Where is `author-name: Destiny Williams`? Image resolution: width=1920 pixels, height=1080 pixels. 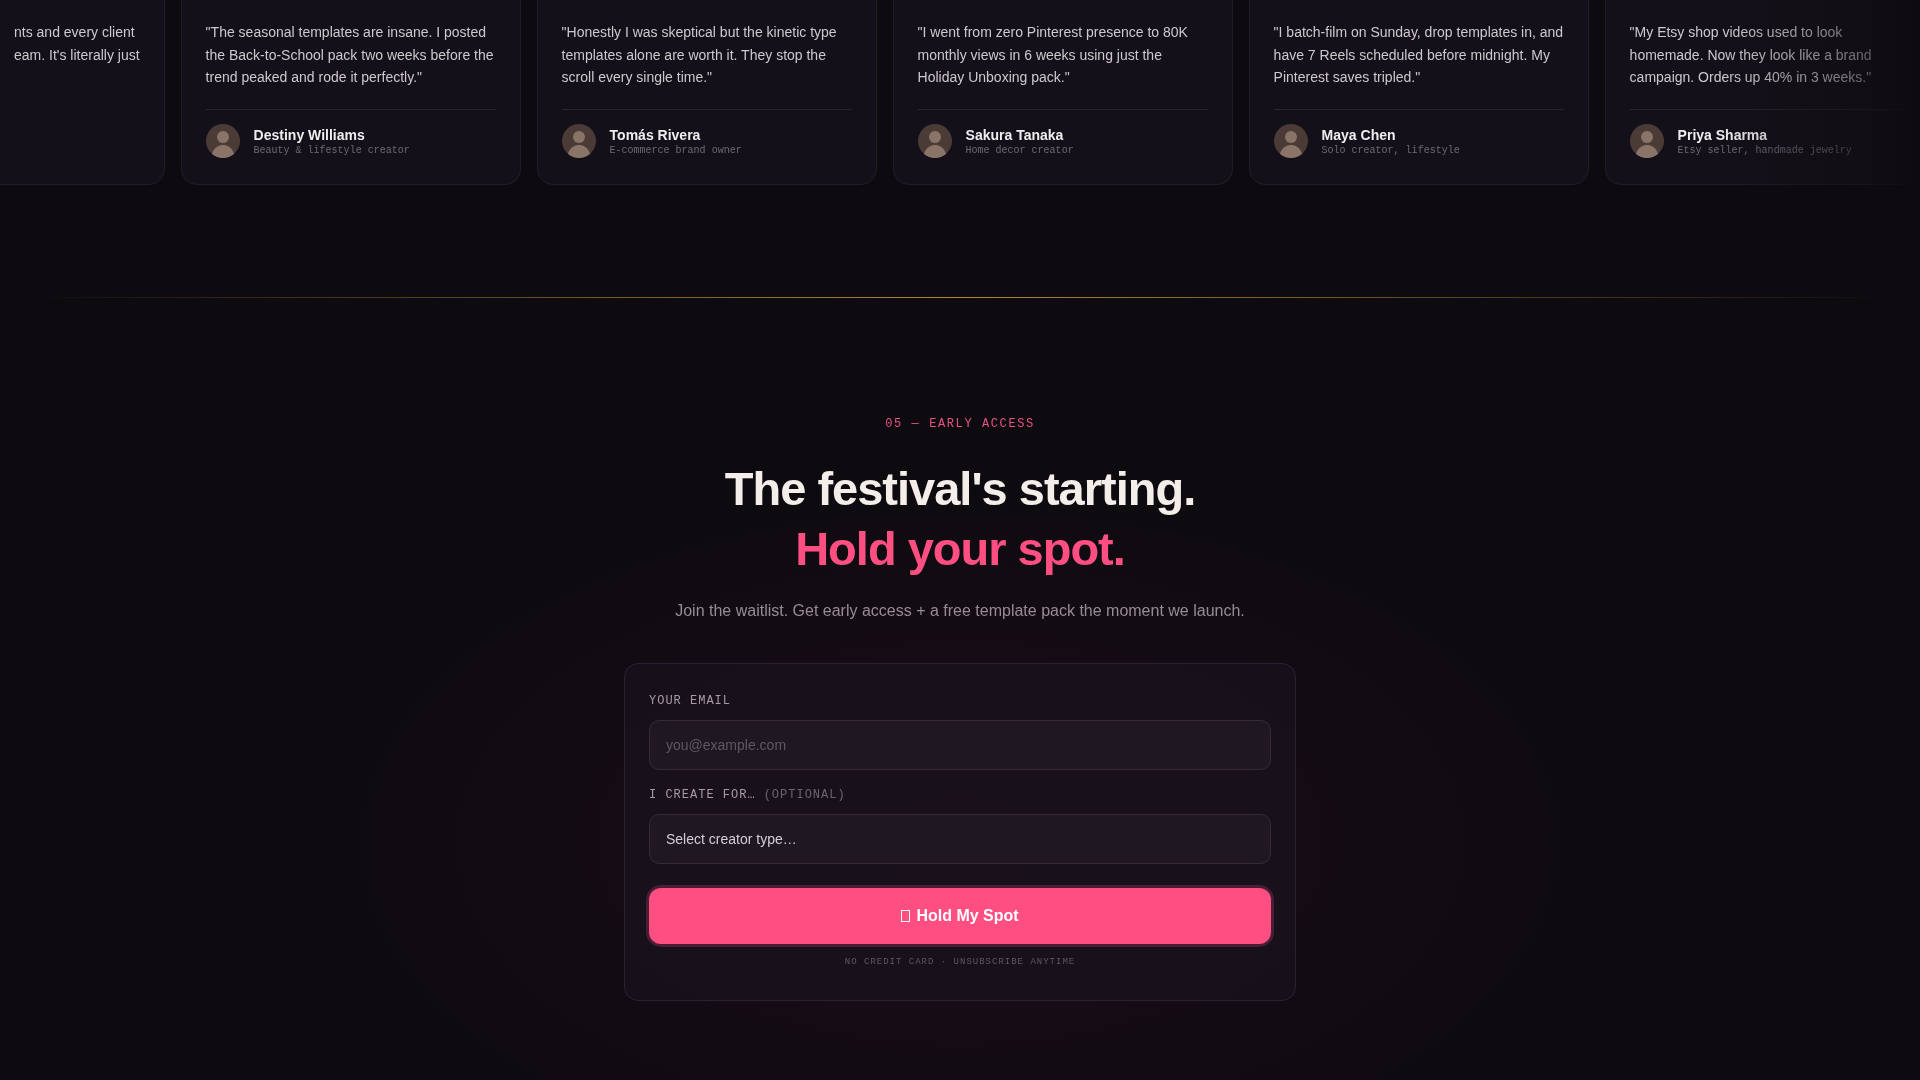 author-name: Destiny Williams is located at coordinates (309, 134).